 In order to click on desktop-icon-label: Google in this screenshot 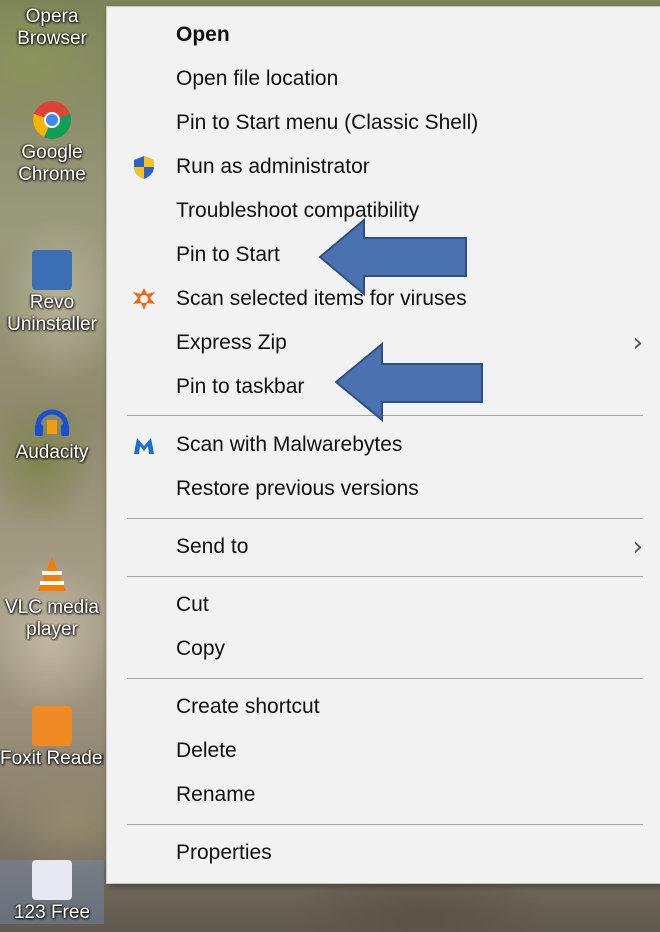, I will do `click(52, 152)`.